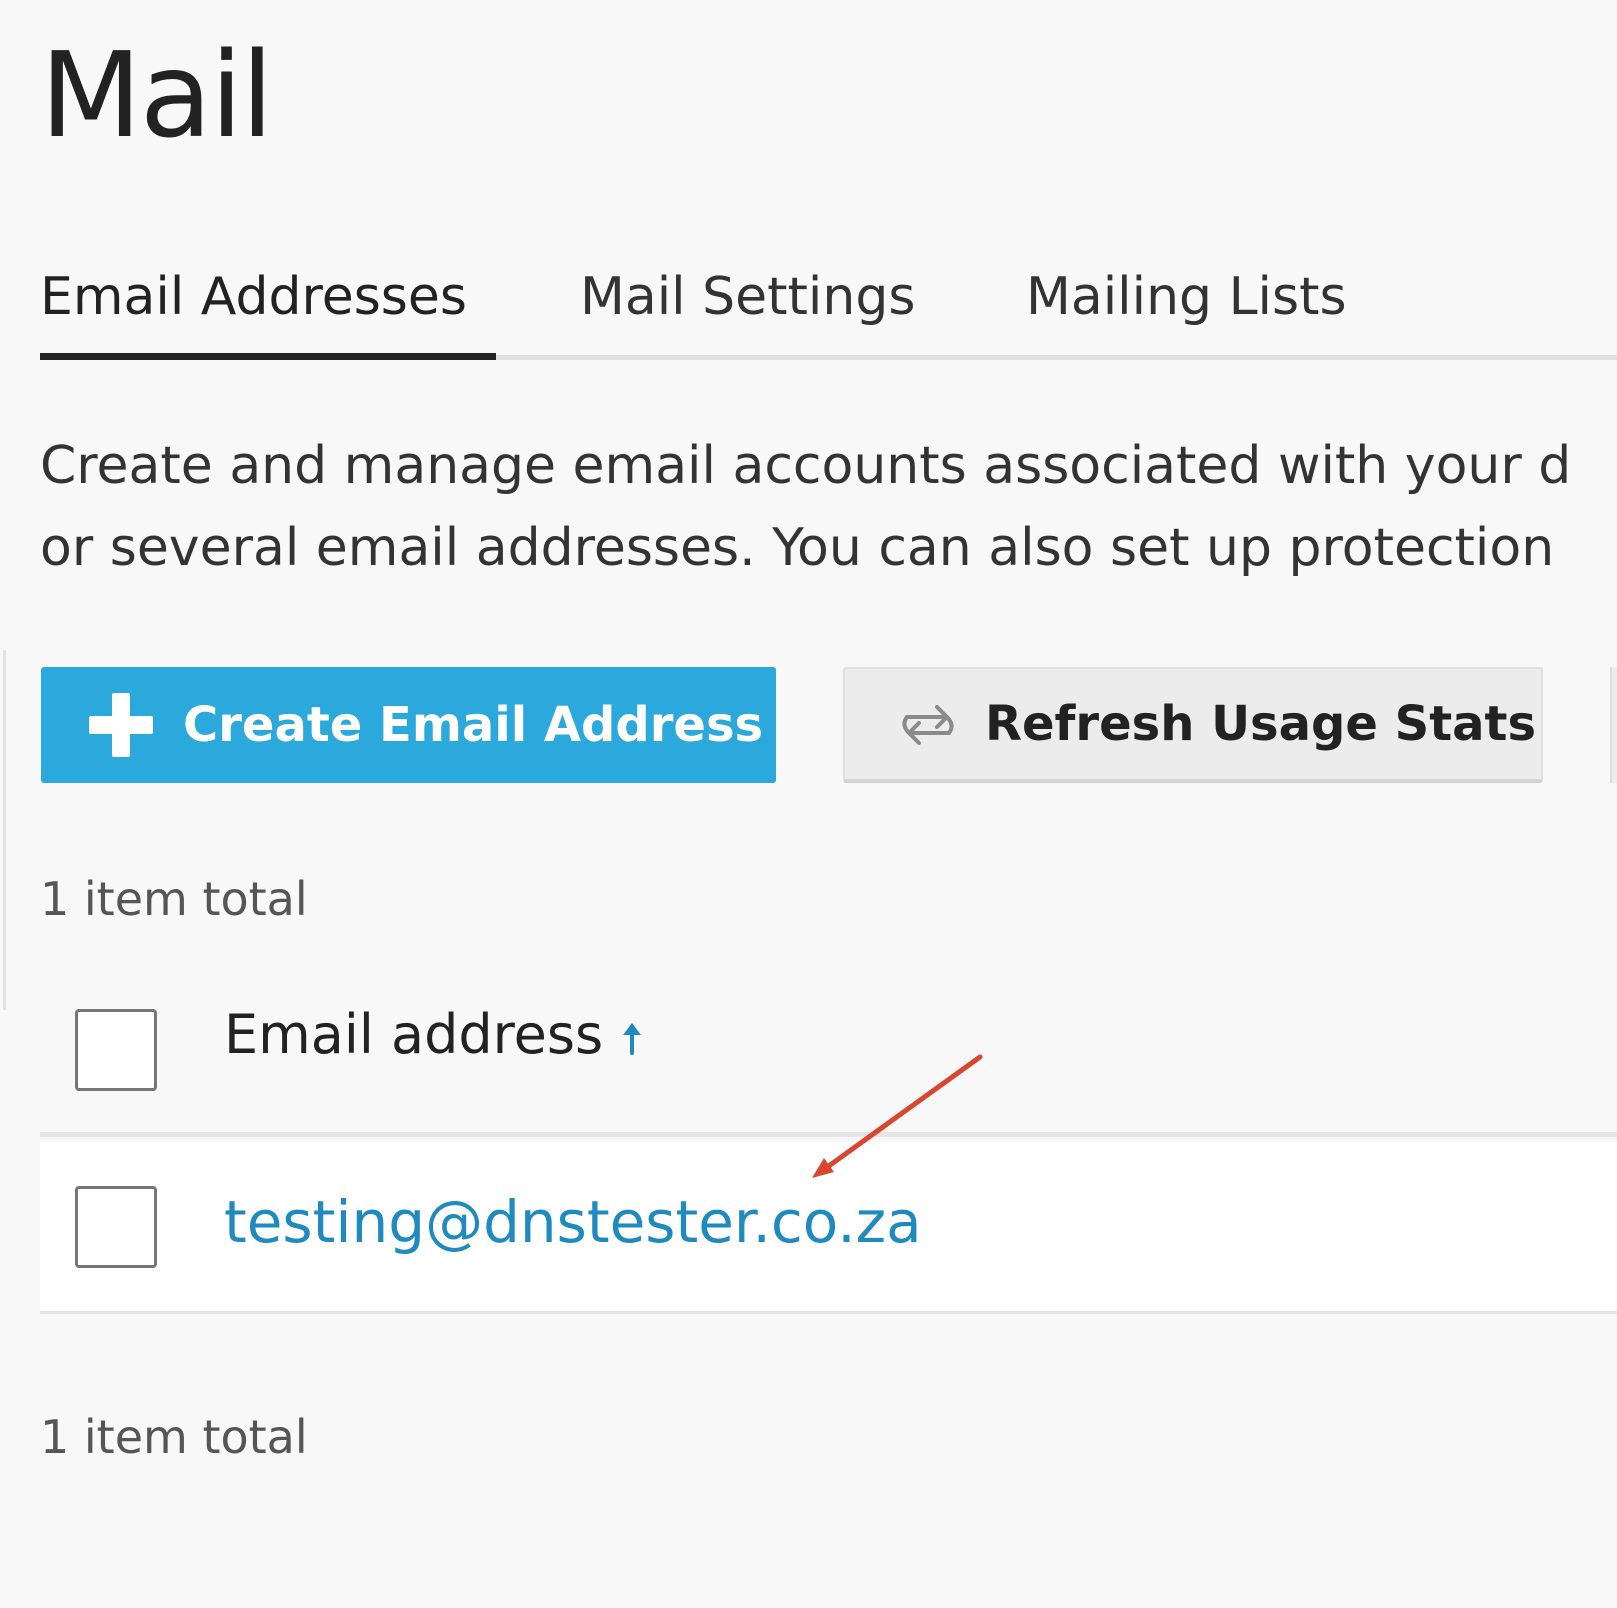 This screenshot has width=1617, height=1608. Describe the element at coordinates (573, 1222) in the screenshot. I see `email-address-link: testing@dnstester.co.za` at that location.